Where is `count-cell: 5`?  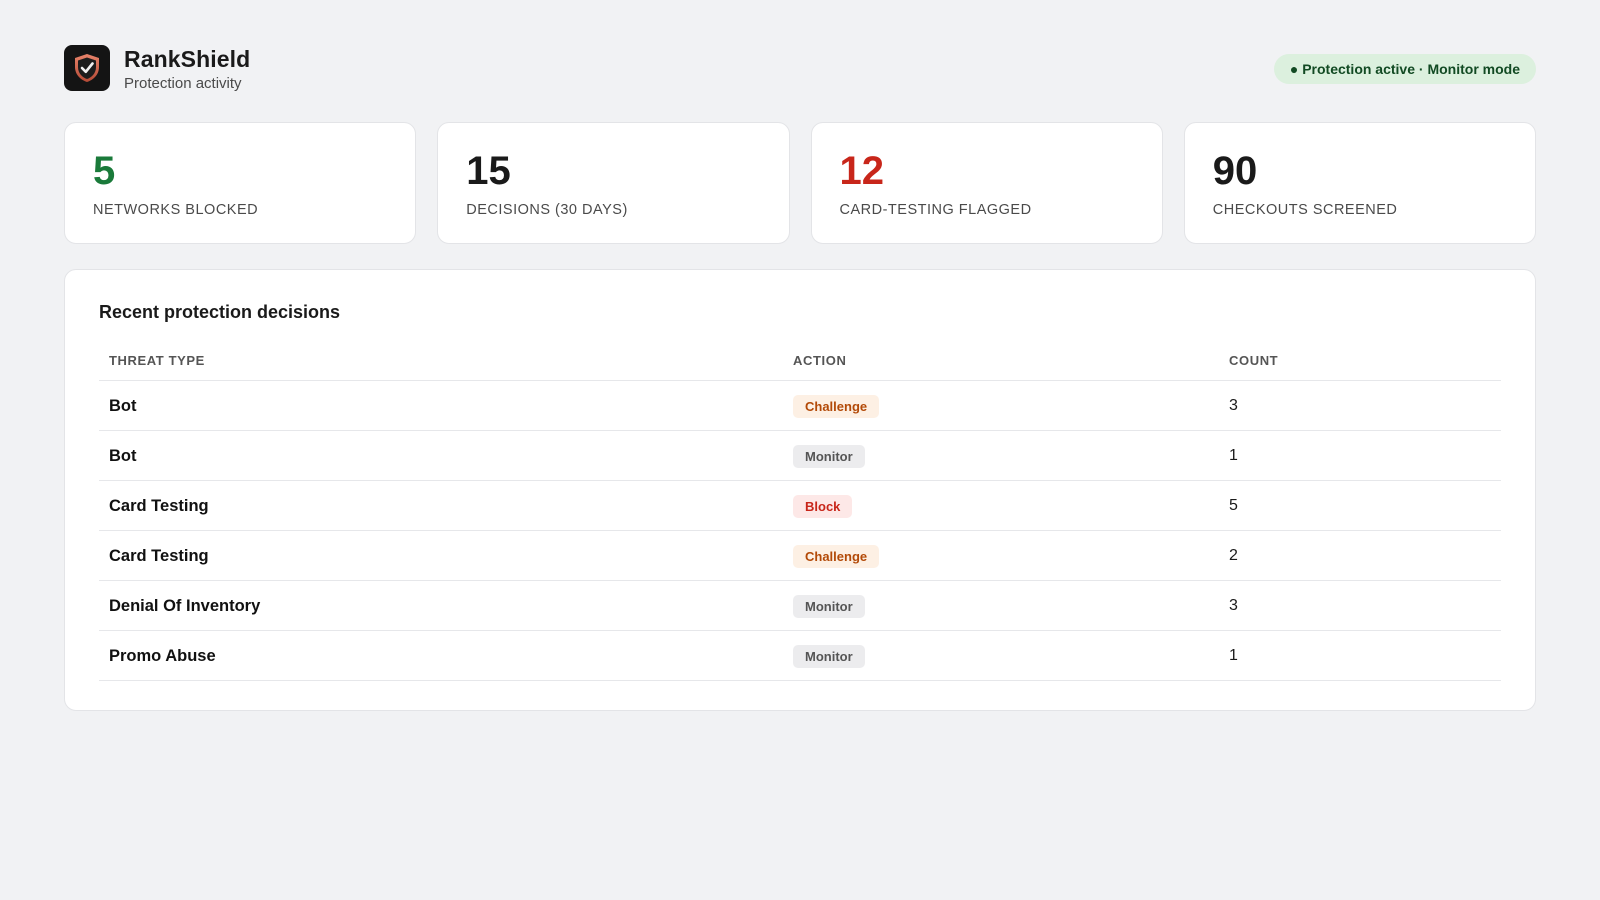 count-cell: 5 is located at coordinates (1233, 505).